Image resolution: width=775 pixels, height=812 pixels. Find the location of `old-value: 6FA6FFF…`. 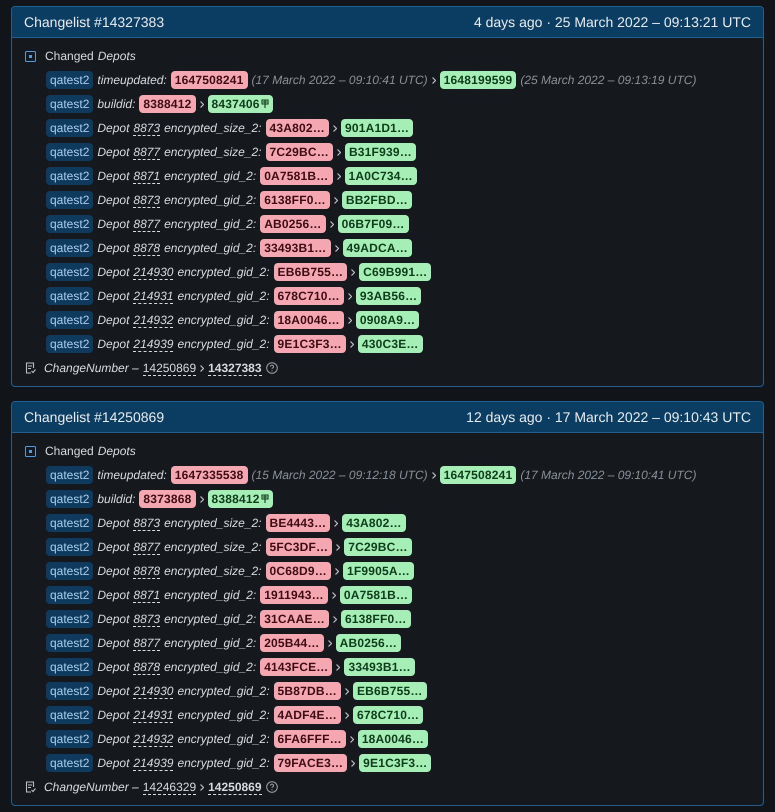

old-value: 6FA6FFF… is located at coordinates (310, 739).